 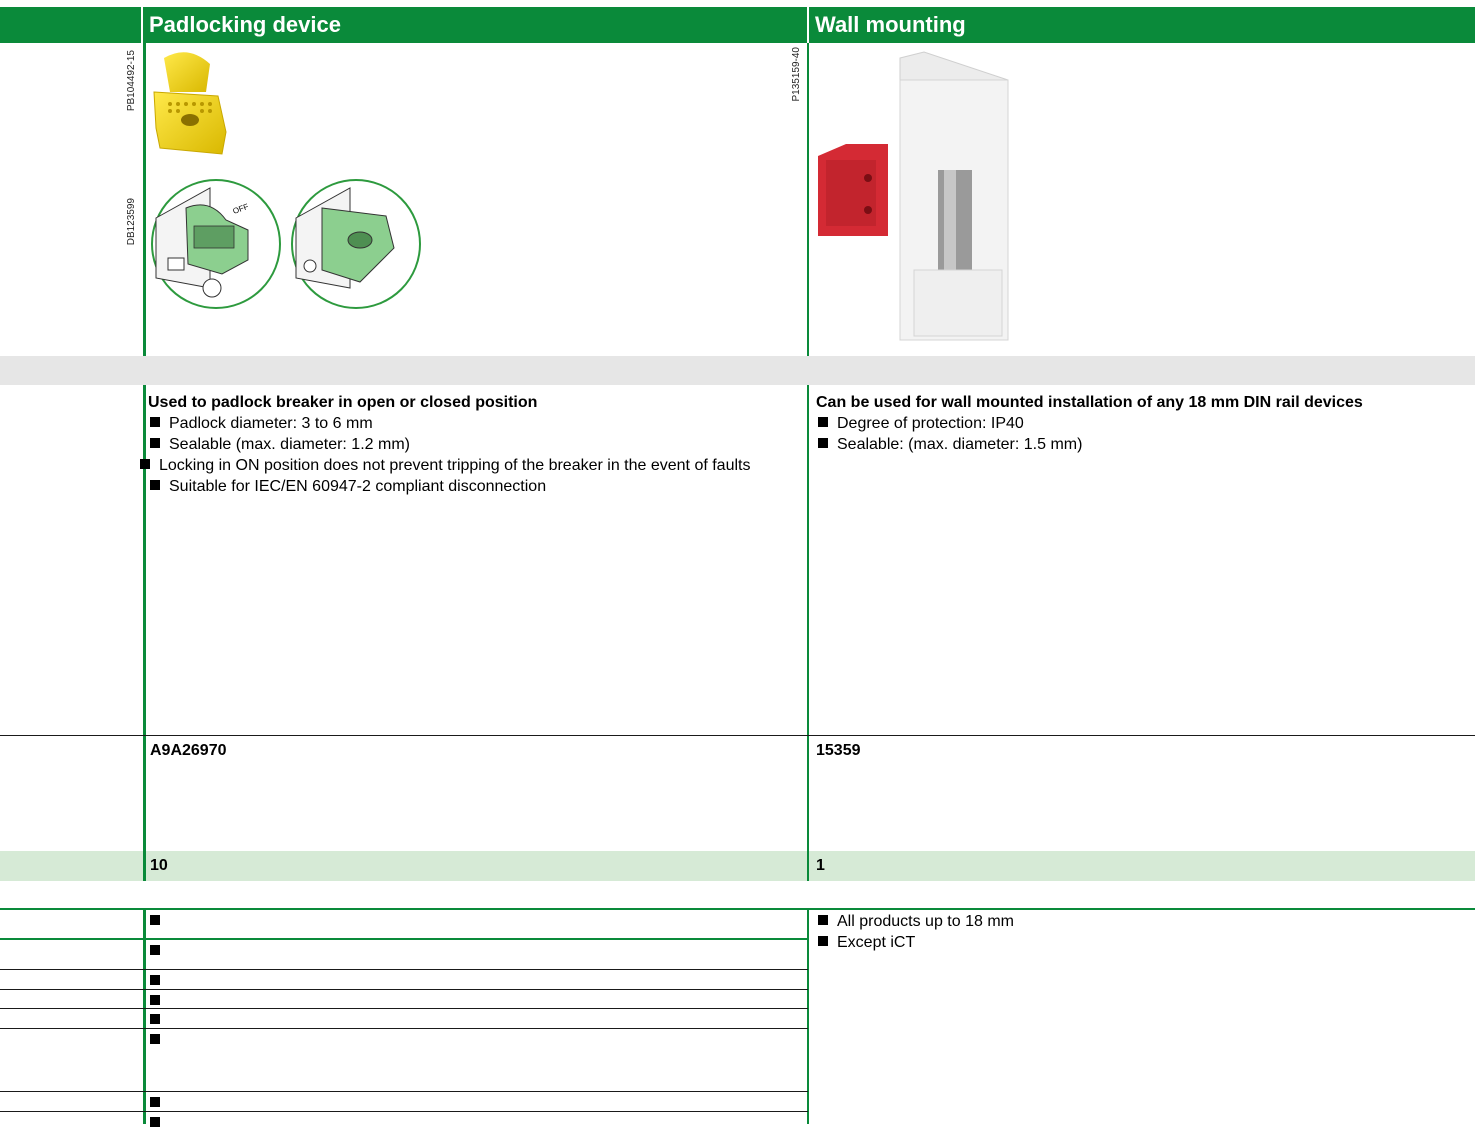 What do you see at coordinates (159, 865) in the screenshot?
I see `padlock-quantity: 10` at bounding box center [159, 865].